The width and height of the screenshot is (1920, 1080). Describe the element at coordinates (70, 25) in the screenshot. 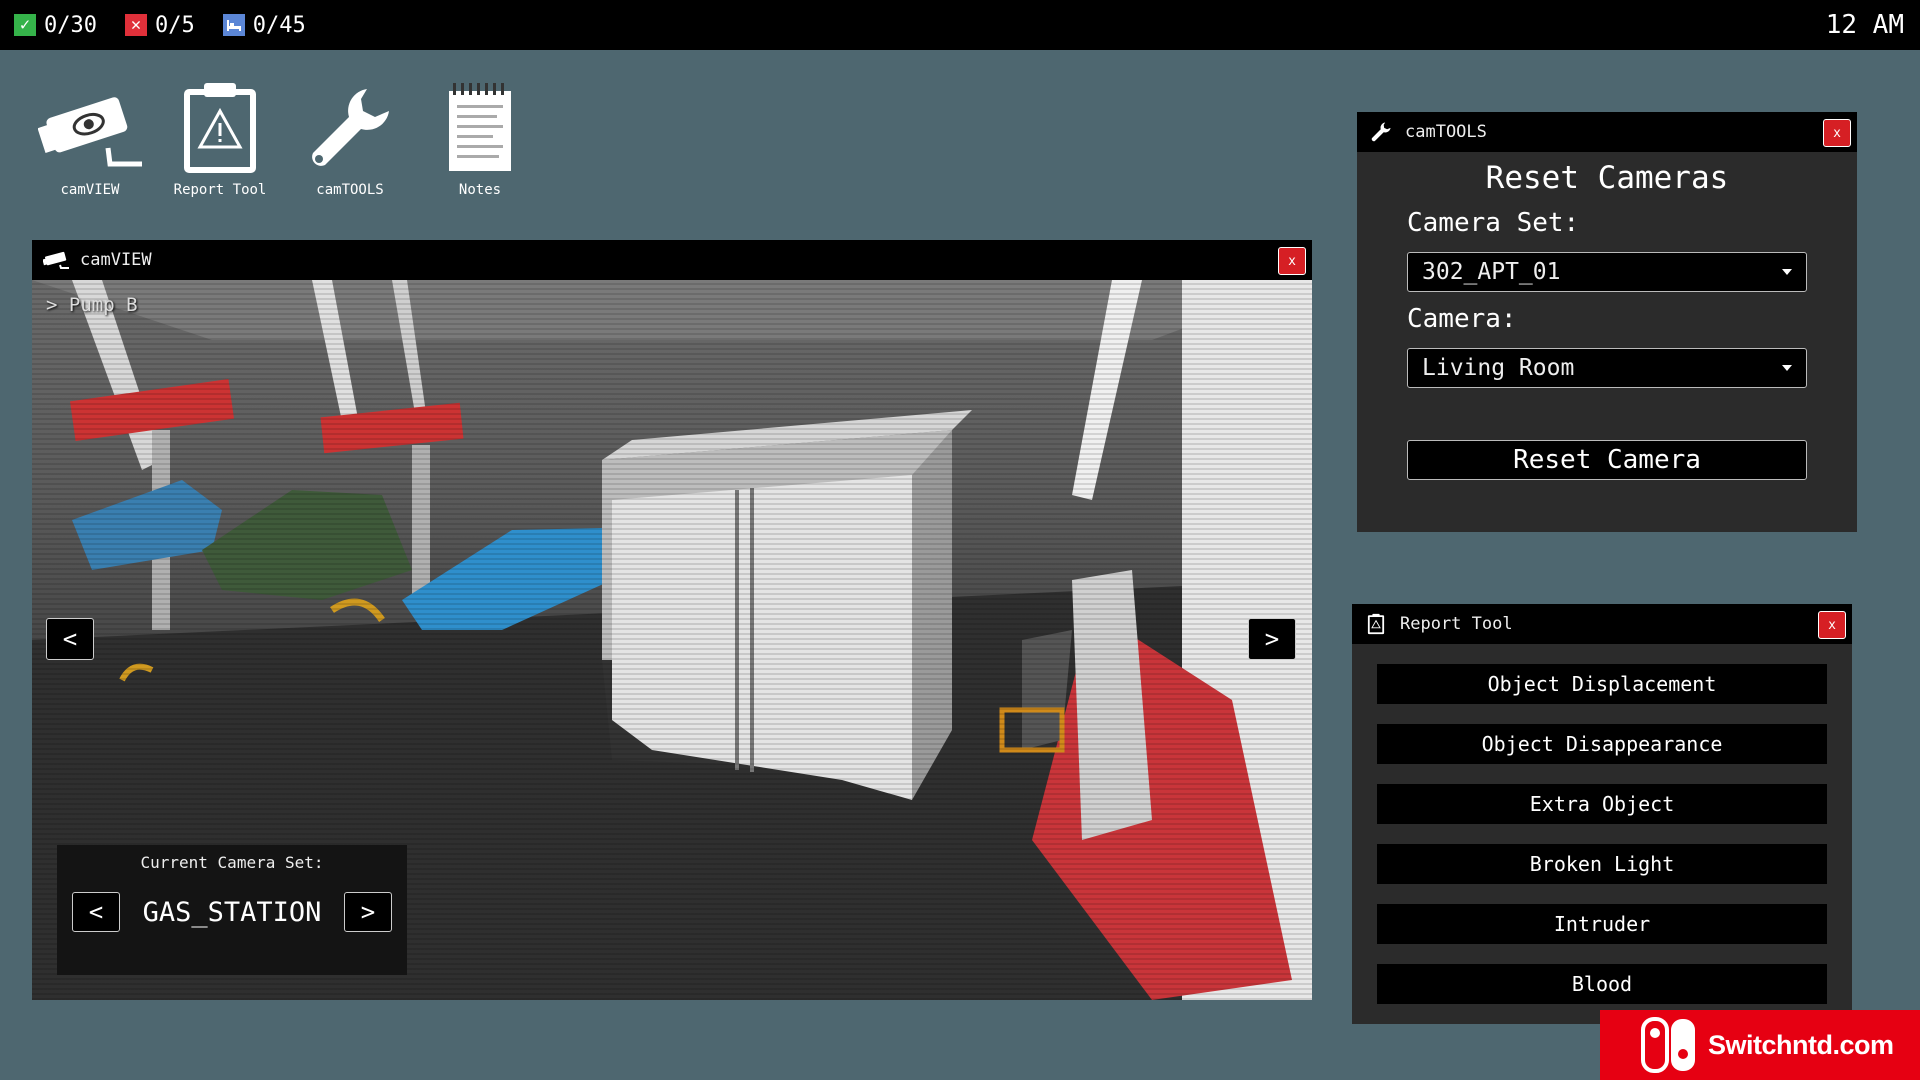

I see `completed-count: 0/30` at that location.